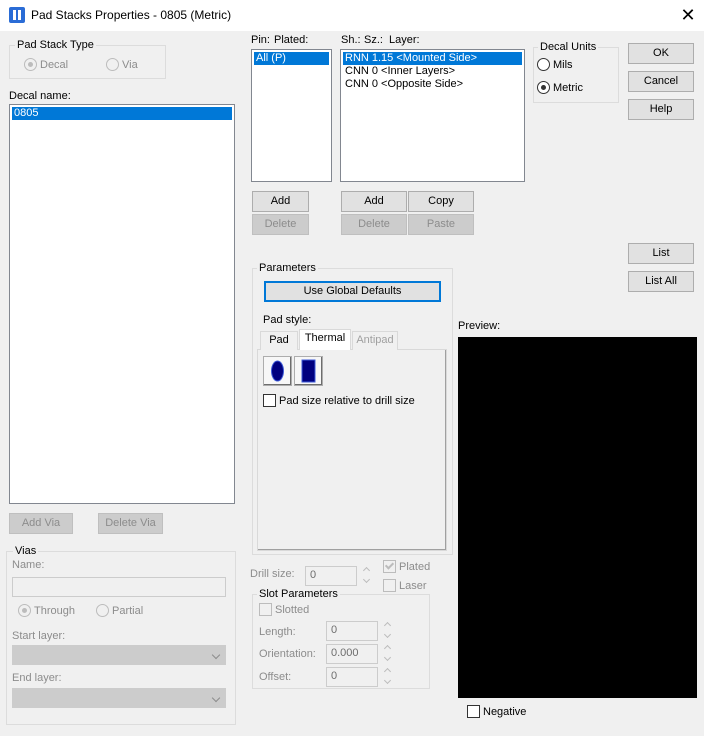 The height and width of the screenshot is (736, 704). I want to click on radio-via-label: Via, so click(130, 65).